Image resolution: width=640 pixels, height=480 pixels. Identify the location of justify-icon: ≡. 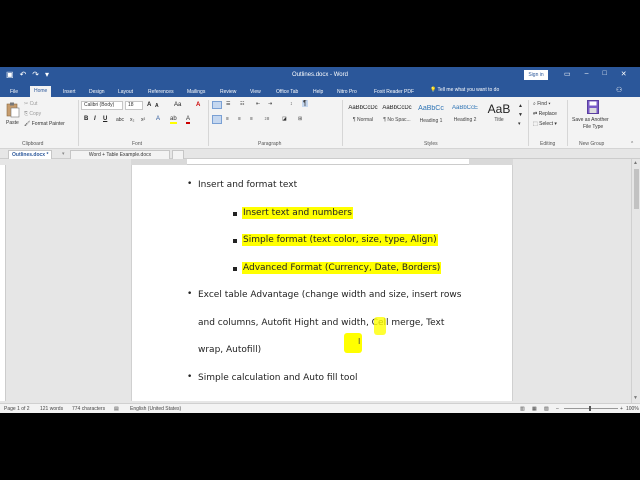
(251, 119).